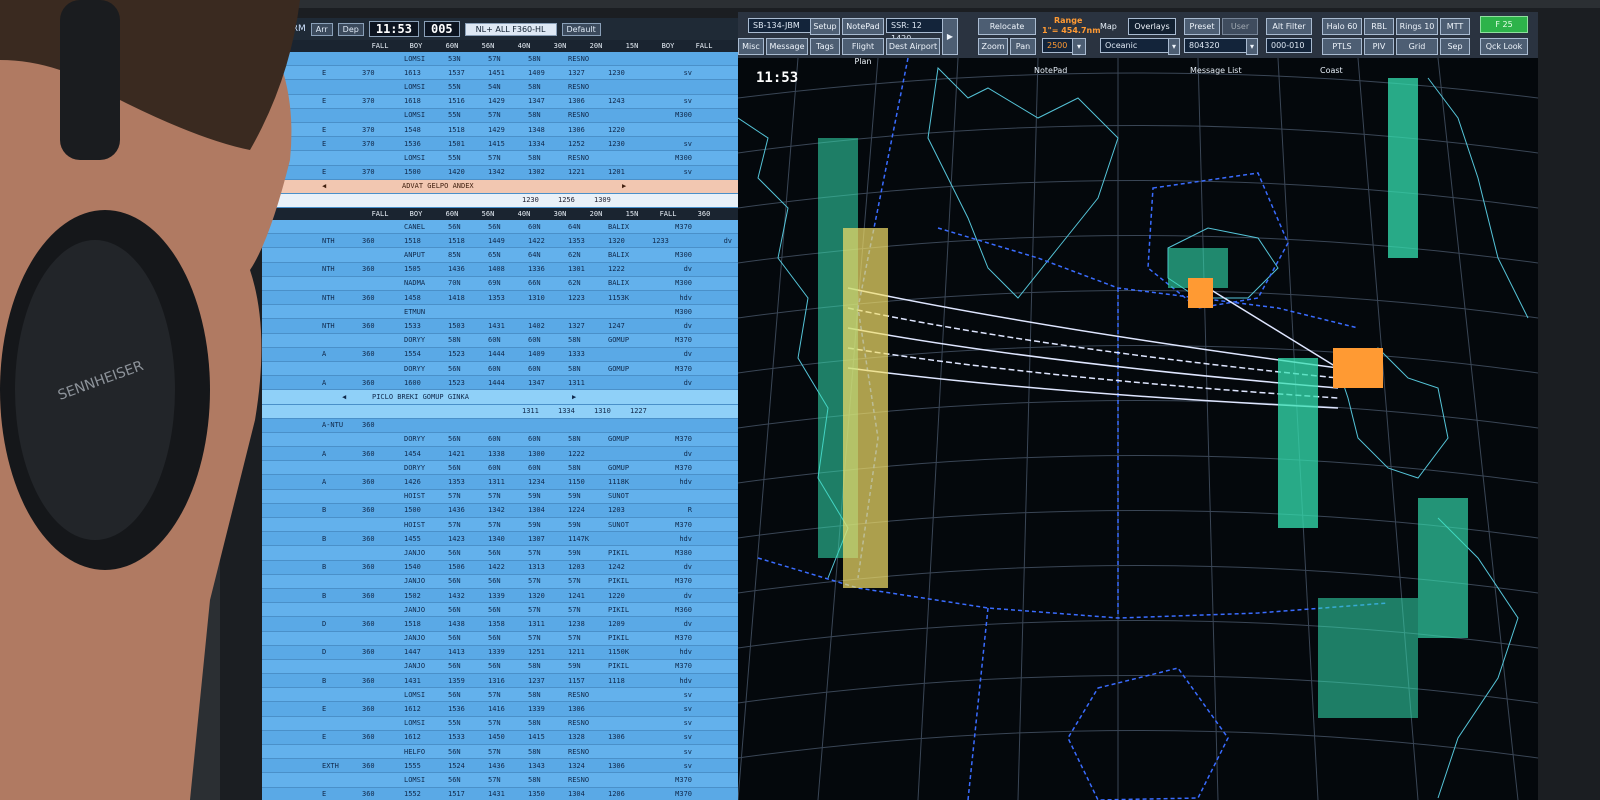 The image size is (1600, 800). Describe the element at coordinates (825, 26) in the screenshot. I see `setup-button: Setup` at that location.